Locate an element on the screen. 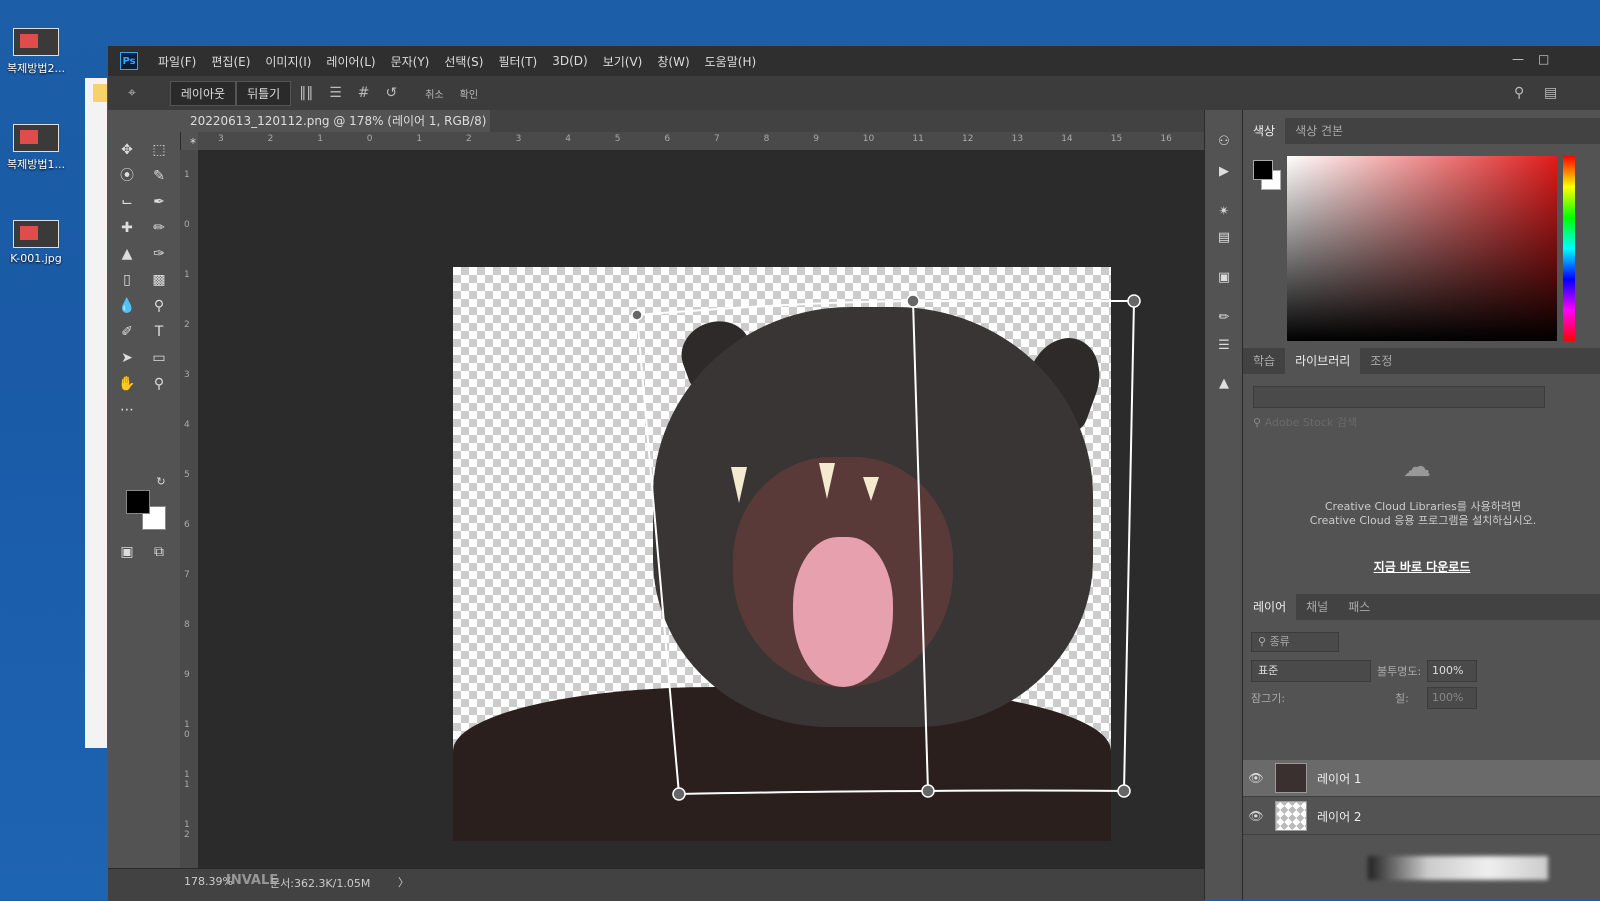  properties-icon: ☰ is located at coordinates (1224, 347).